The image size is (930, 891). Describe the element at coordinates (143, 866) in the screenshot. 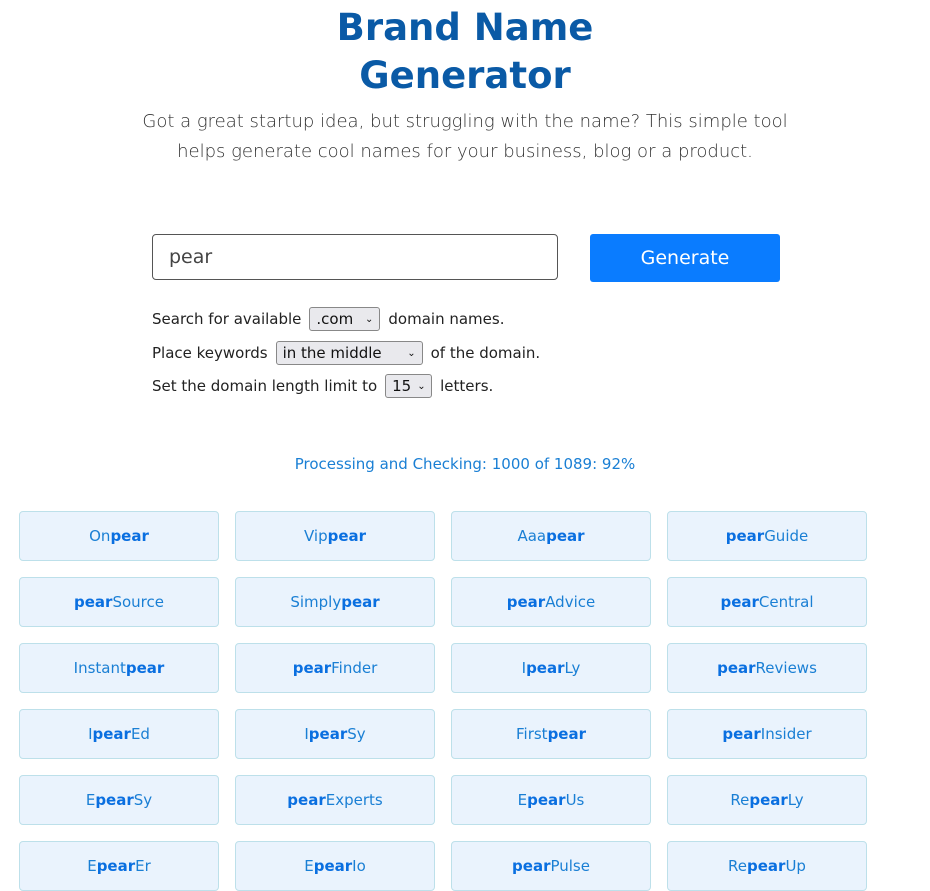

I see `name-suffix: Er` at that location.